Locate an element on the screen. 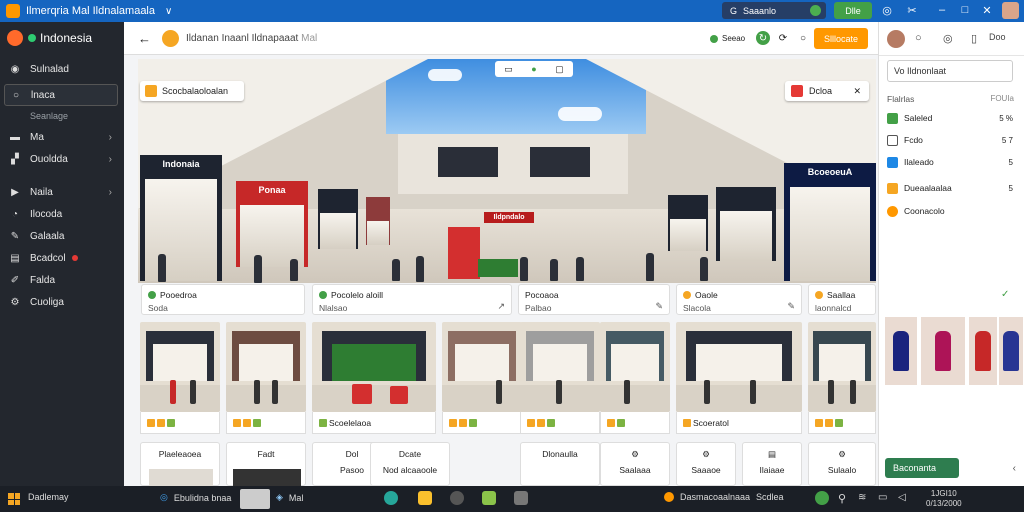 The image size is (1024, 512). window-icon: ▭ is located at coordinates (508, 69).